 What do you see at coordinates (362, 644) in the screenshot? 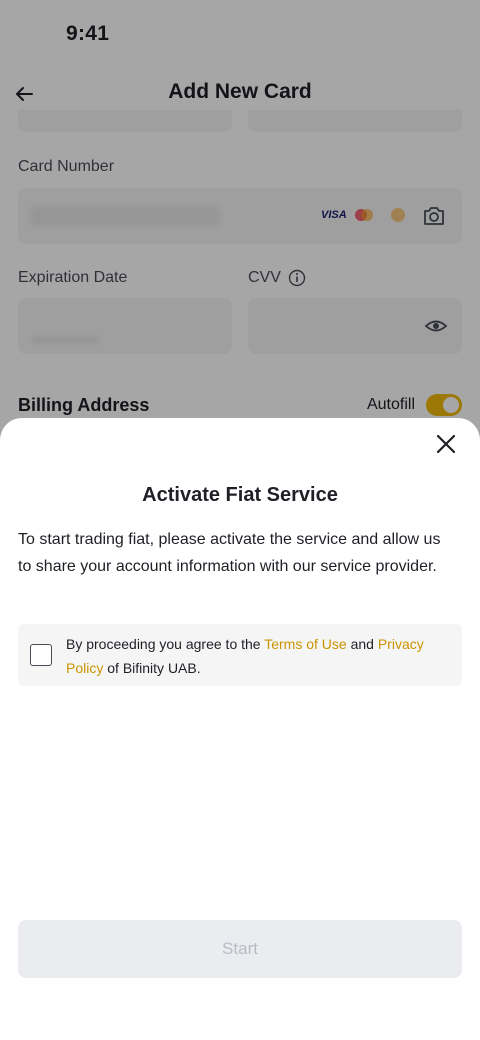
I see `consent-and: and` at bounding box center [362, 644].